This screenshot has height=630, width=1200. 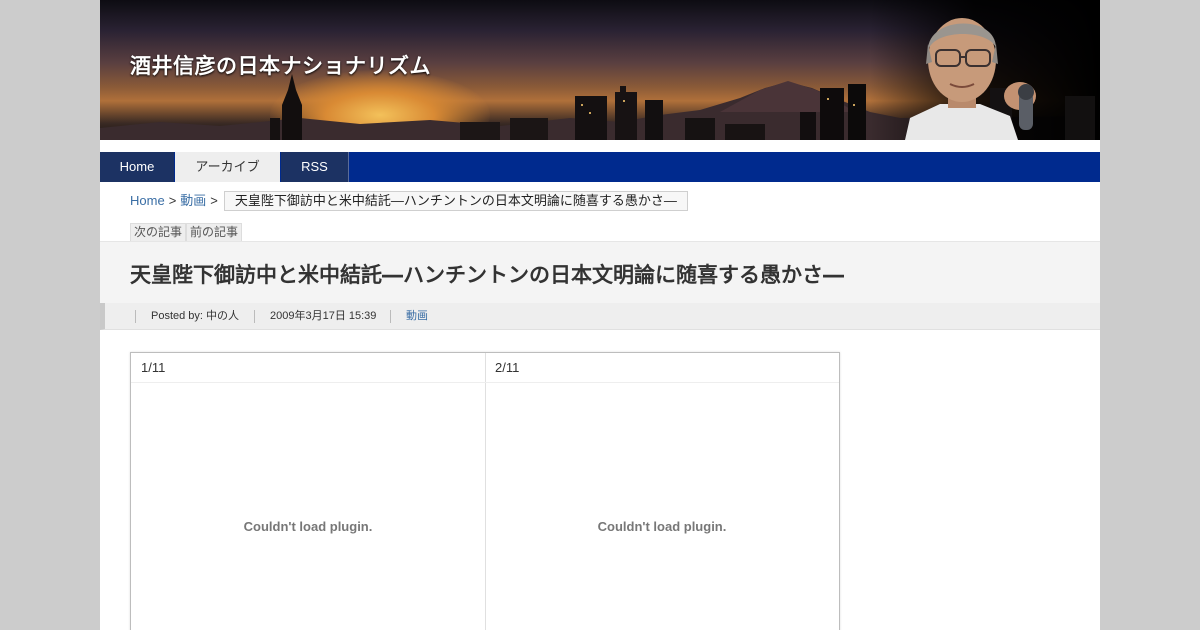 I want to click on site-title: 酒井信彦の日本ナショナリズム, so click(x=280, y=65).